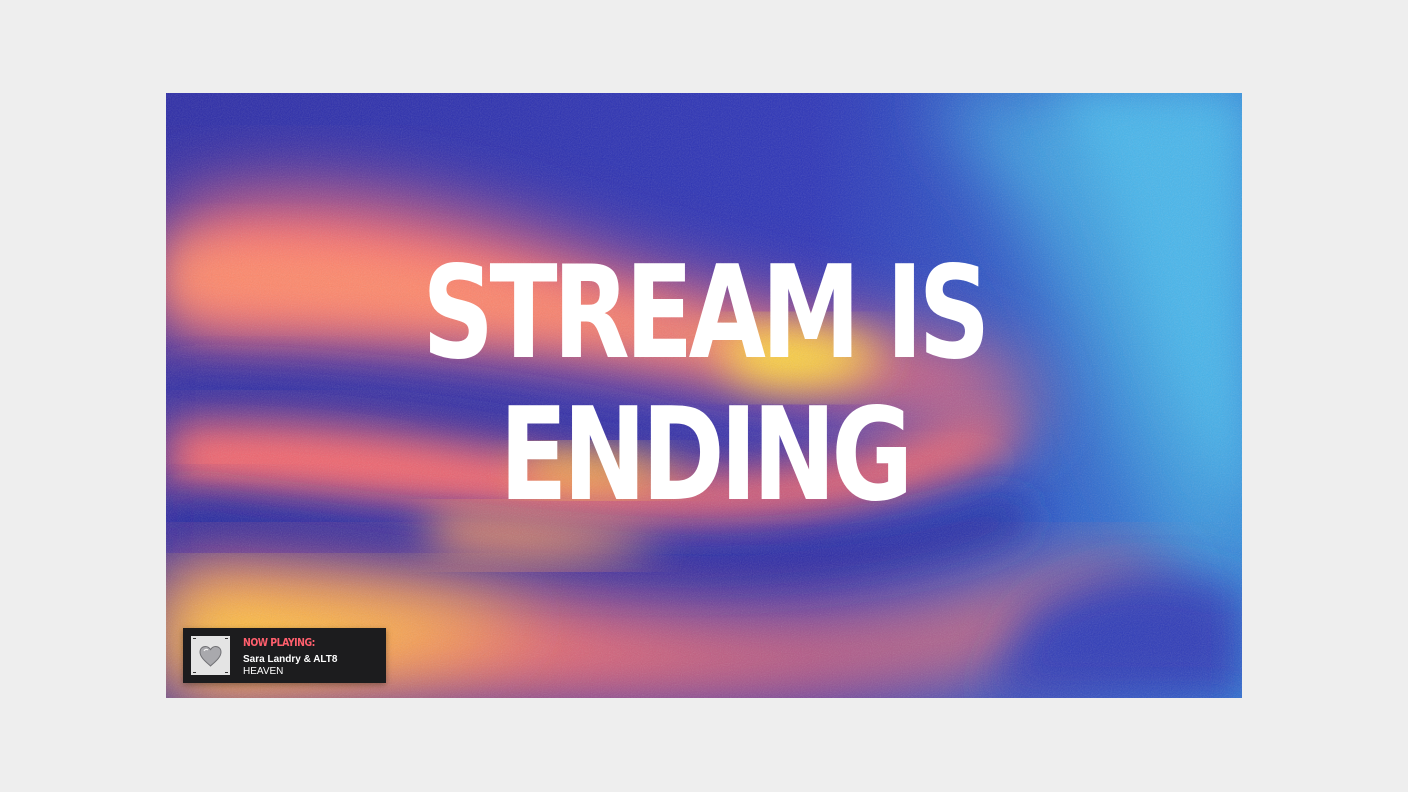 Image resolution: width=1408 pixels, height=792 pixels. What do you see at coordinates (263, 671) in the screenshot?
I see `track-title: HEAVEN` at bounding box center [263, 671].